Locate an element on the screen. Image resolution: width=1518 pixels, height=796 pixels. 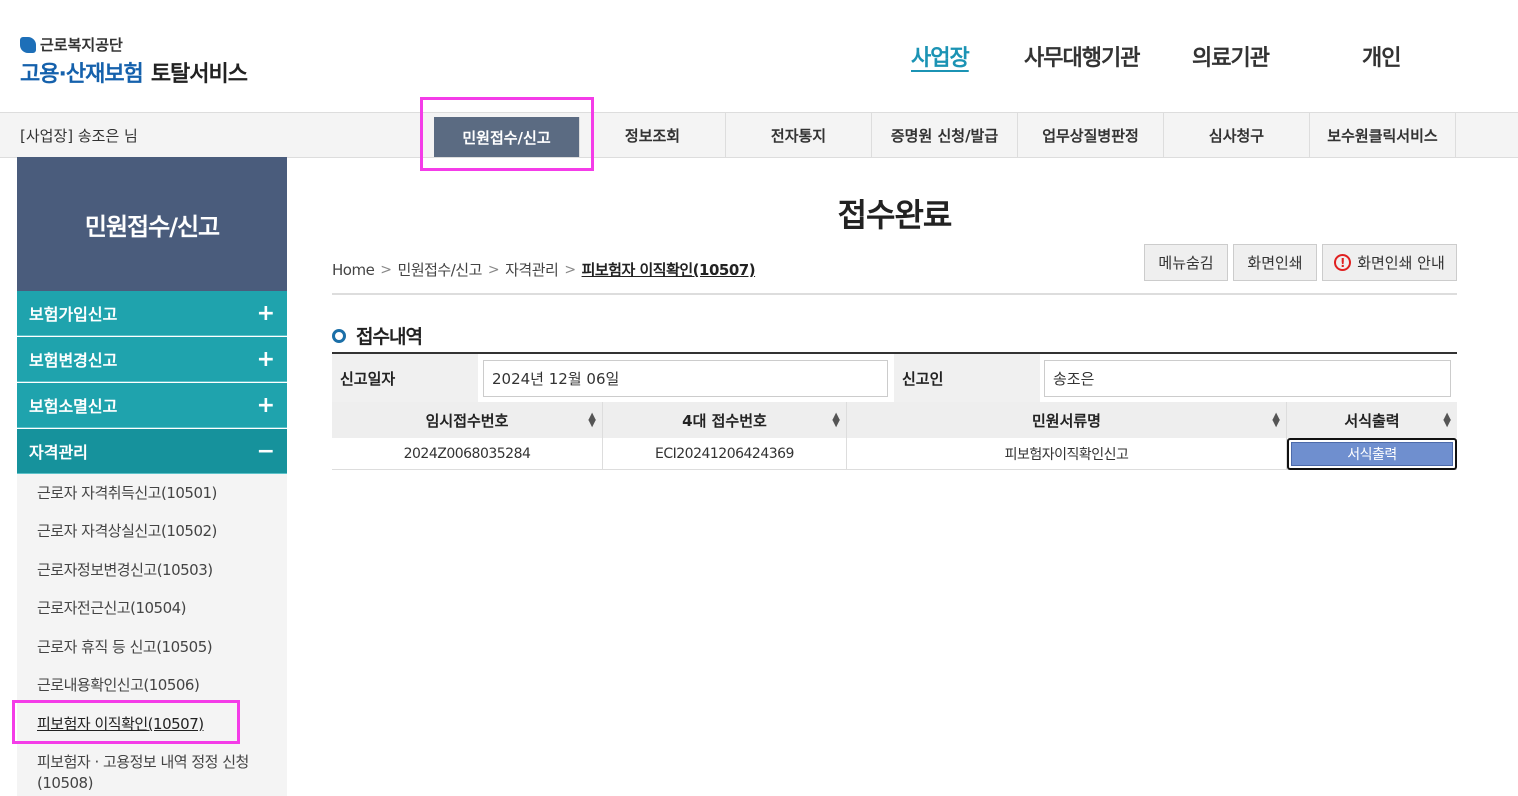
user-info: [사업장] 송조은 님 is located at coordinates (79, 136).